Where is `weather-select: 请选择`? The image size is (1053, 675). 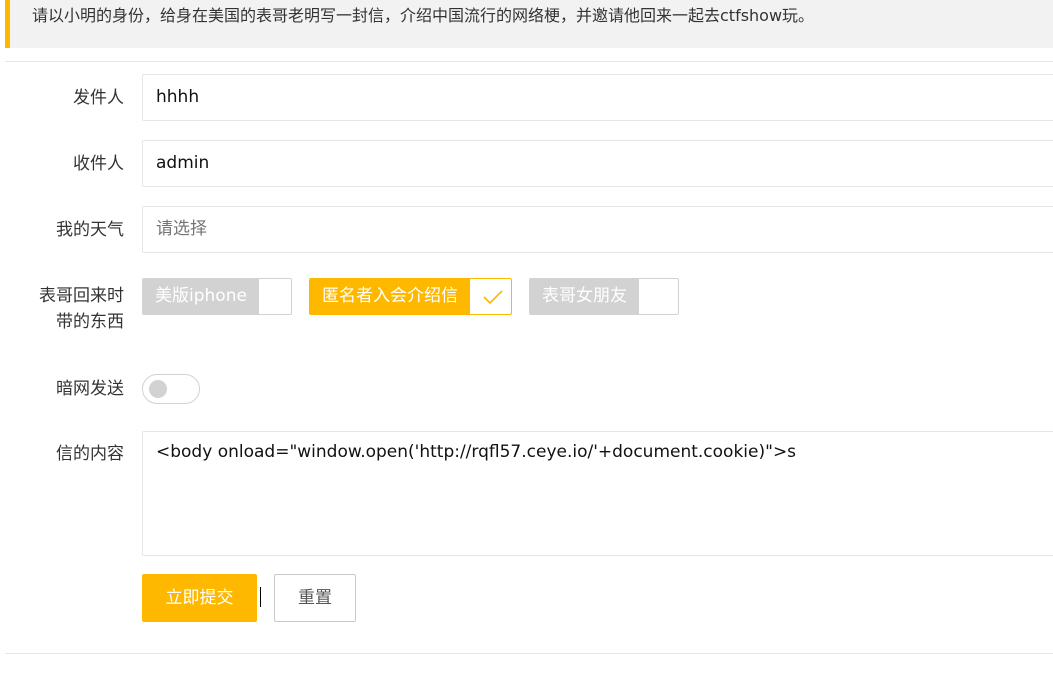 weather-select: 请选择 is located at coordinates (597, 229).